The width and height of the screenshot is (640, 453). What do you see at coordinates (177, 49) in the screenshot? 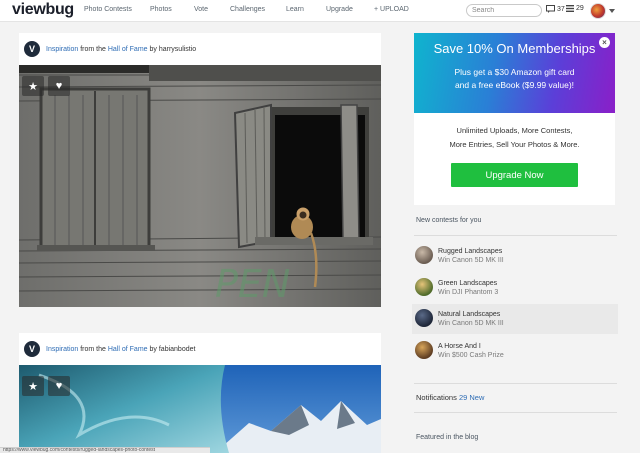
I see `photographer-link: harrysulistio` at bounding box center [177, 49].